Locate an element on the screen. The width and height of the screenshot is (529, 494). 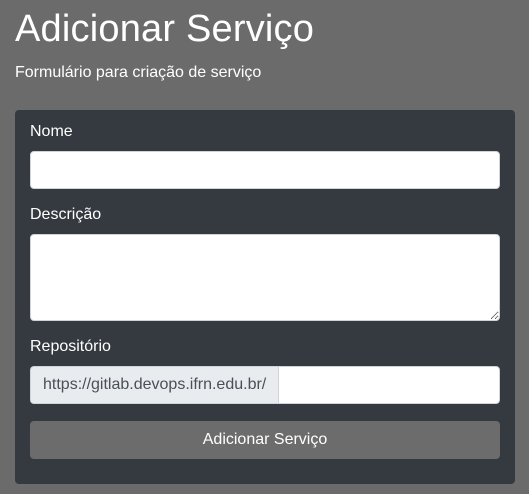
add-service-button: Adicionar Serviço is located at coordinates (265, 440).